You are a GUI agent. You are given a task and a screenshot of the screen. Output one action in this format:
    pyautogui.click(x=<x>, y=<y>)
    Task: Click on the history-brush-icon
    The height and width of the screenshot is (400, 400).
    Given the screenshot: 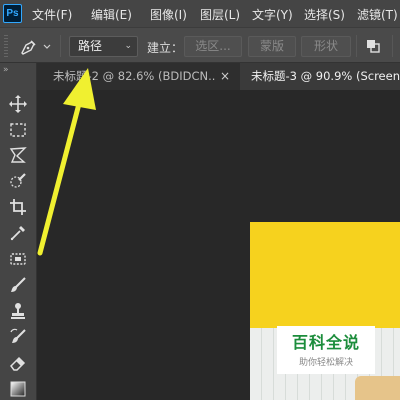 What is the action you would take?
    pyautogui.click(x=18, y=337)
    